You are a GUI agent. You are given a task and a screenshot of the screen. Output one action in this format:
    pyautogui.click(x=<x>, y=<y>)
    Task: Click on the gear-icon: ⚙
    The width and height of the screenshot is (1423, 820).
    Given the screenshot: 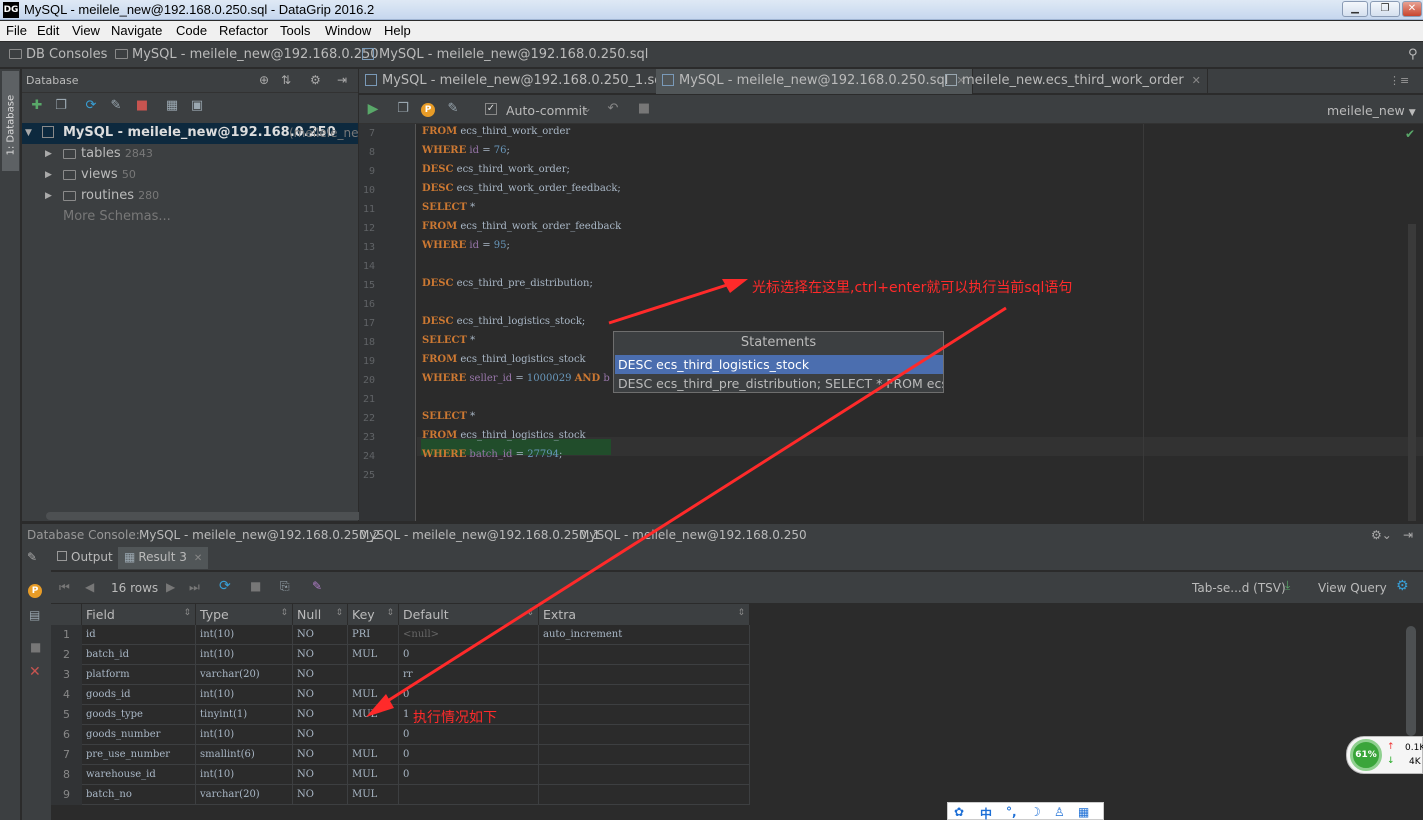 What is the action you would take?
    pyautogui.click(x=315, y=80)
    